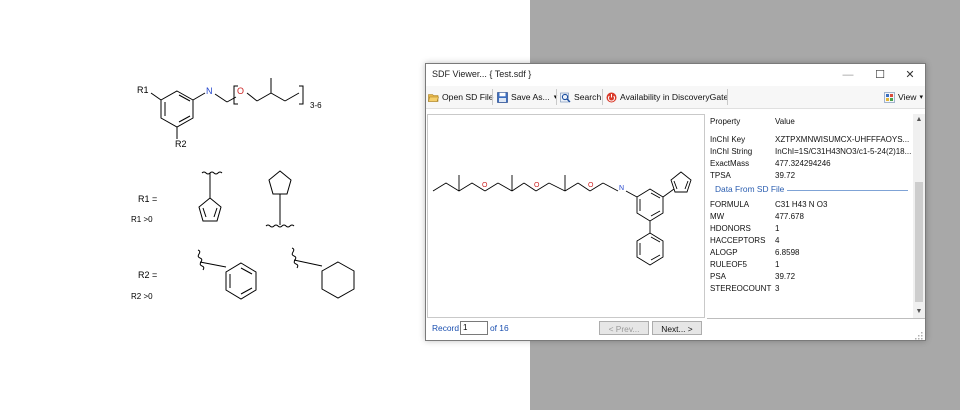 This screenshot has height=410, width=960. I want to click on property-row: STEREOCOUNT 3, so click(809, 289).